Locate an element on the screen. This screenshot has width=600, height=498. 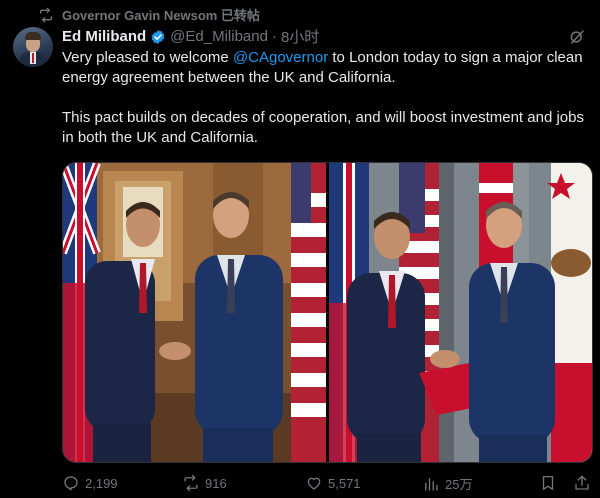
views-count: 25万 is located at coordinates (459, 484).